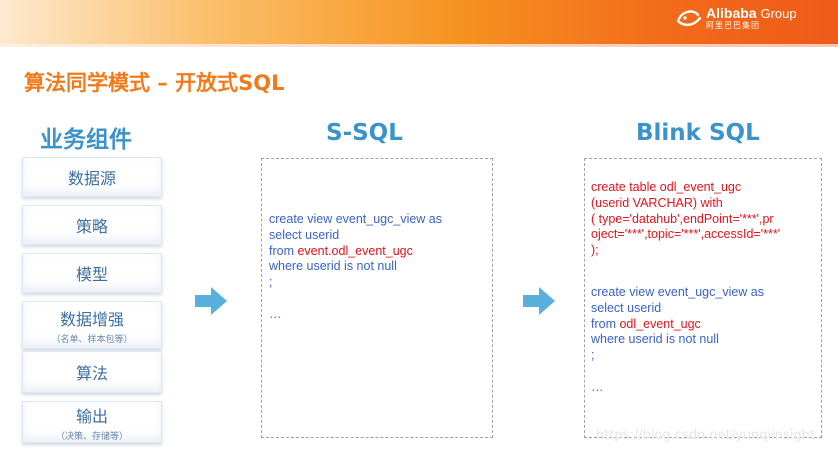 This screenshot has width=838, height=453. What do you see at coordinates (86, 140) in the screenshot?
I see `business-components-heading: 业务组件` at bounding box center [86, 140].